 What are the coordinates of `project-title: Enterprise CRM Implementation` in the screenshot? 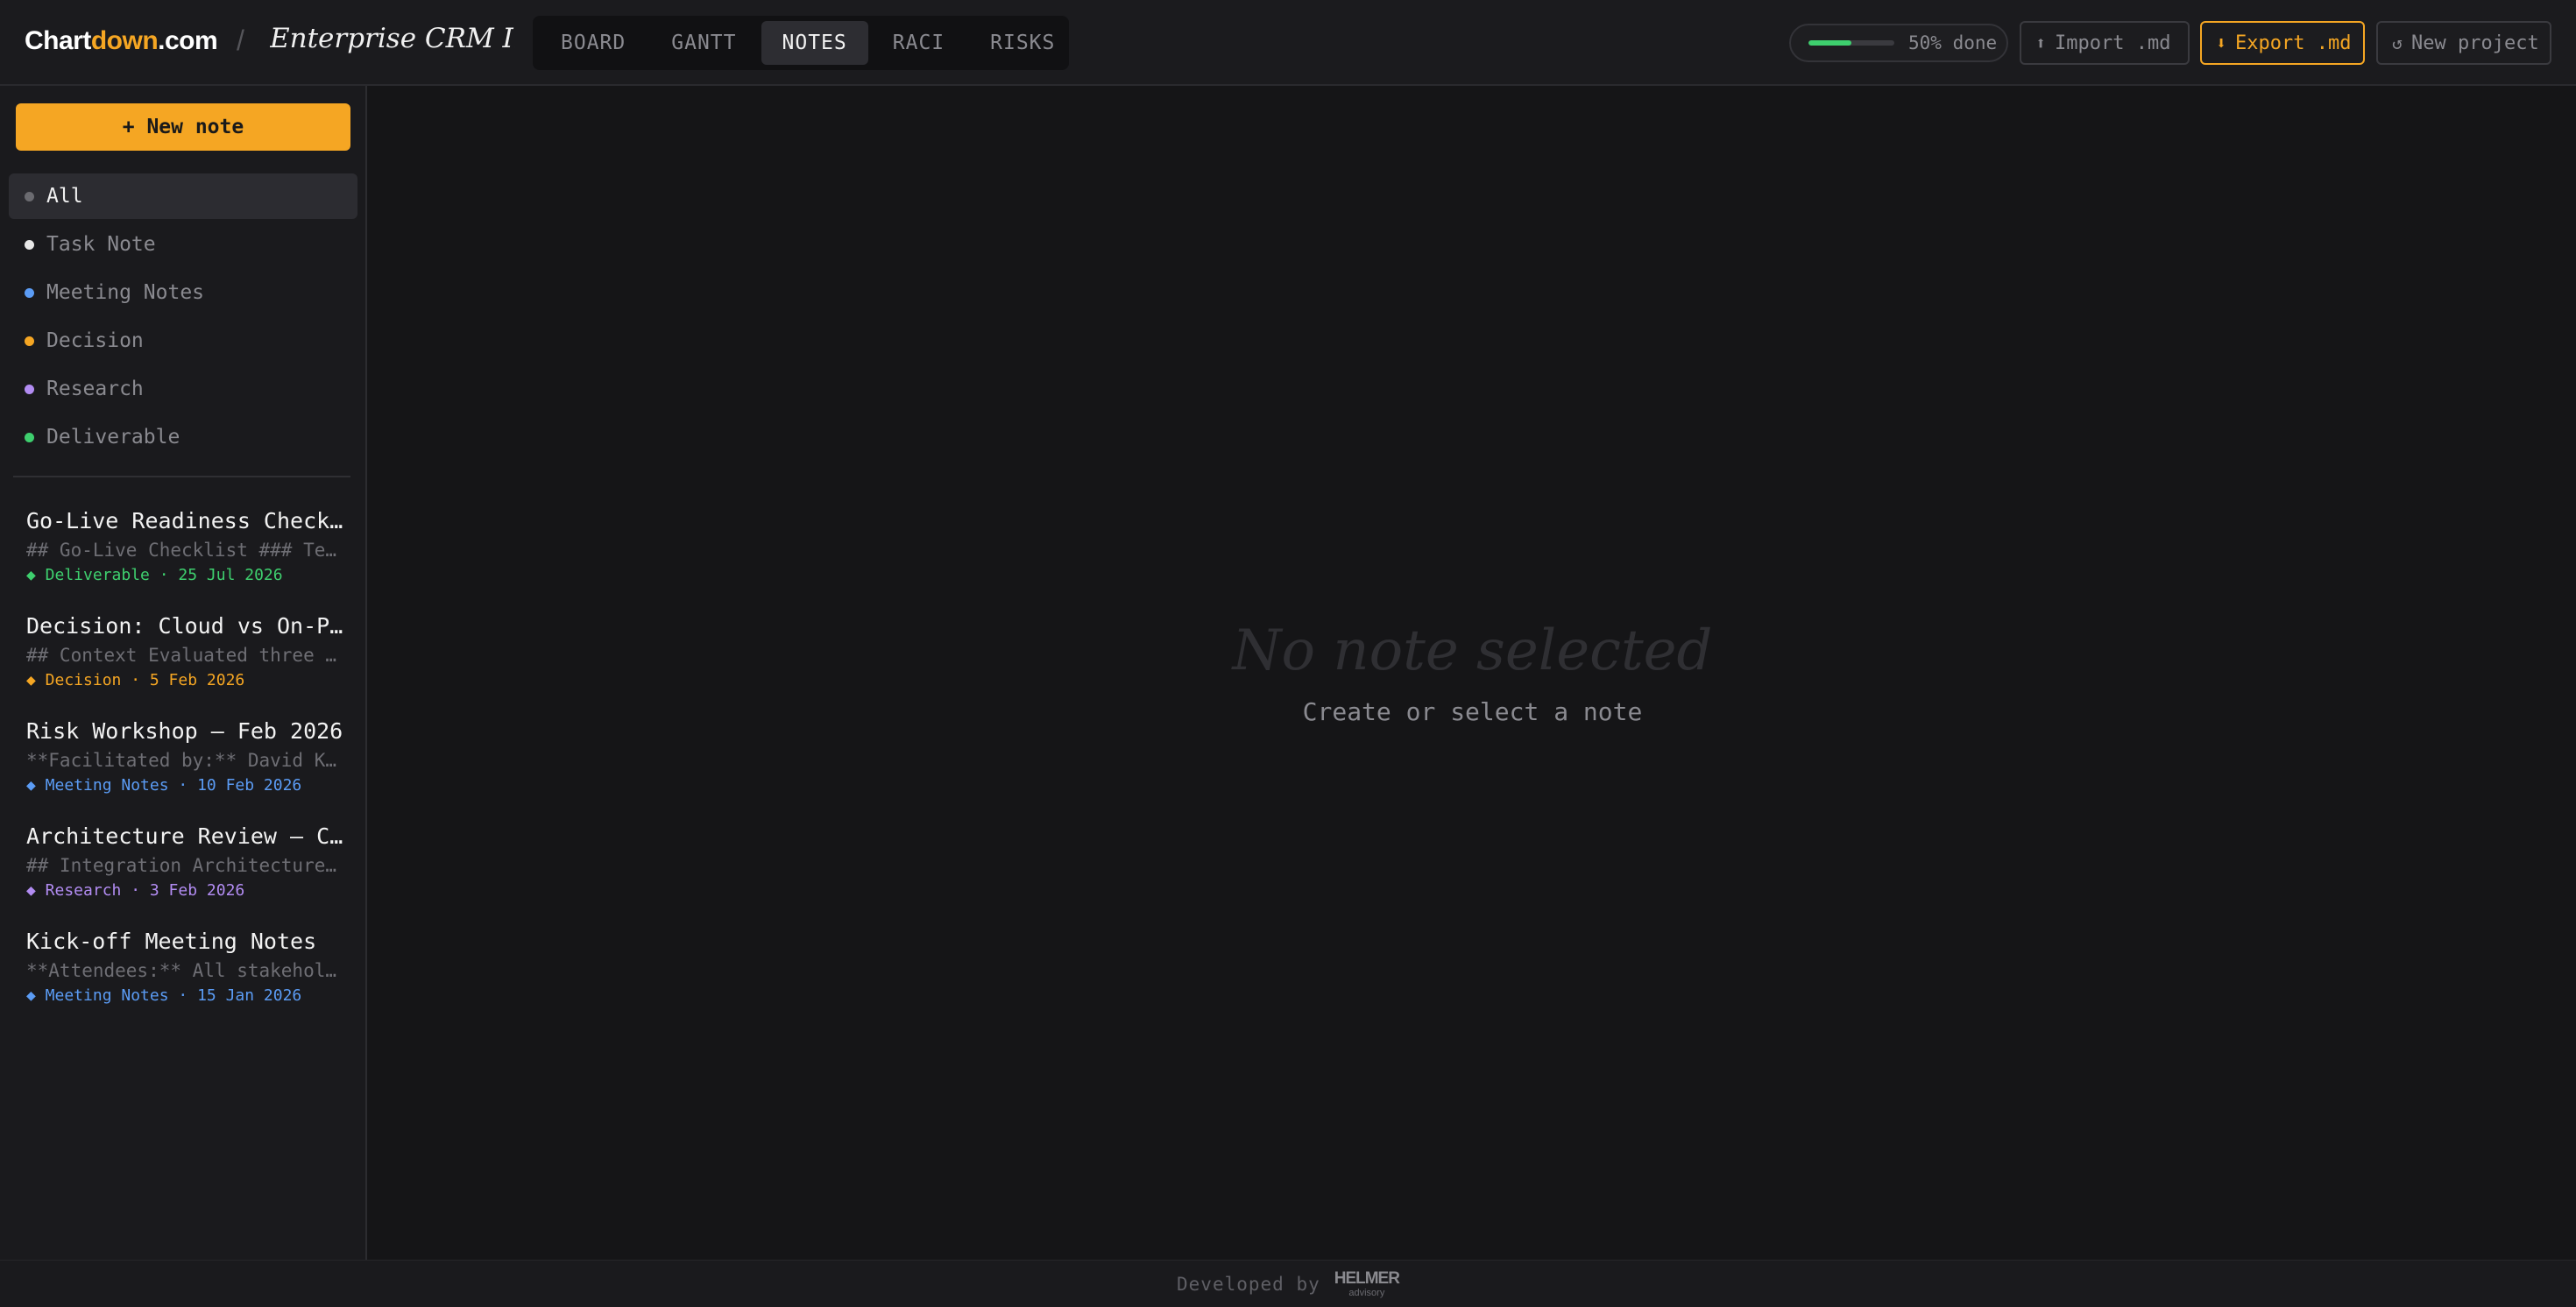 It's located at (392, 42).